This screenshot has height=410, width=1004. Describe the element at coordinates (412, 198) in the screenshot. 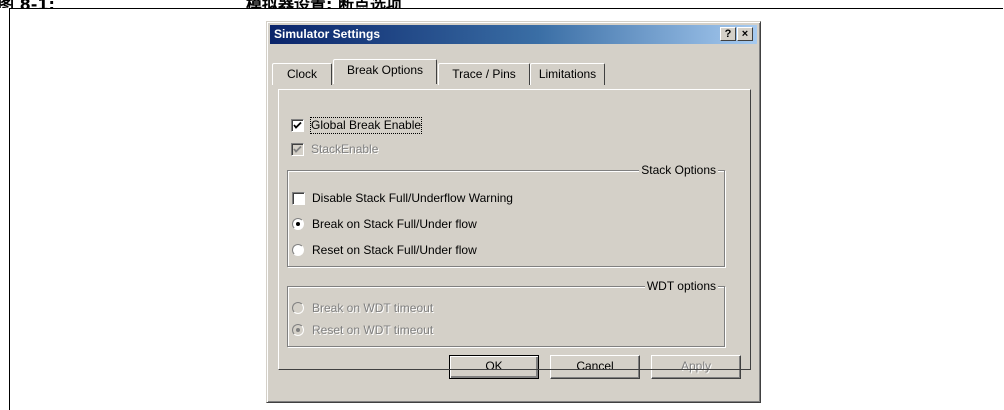

I see `disable-stack-warning-label: Disable Stack Full/Underflow Warning` at that location.